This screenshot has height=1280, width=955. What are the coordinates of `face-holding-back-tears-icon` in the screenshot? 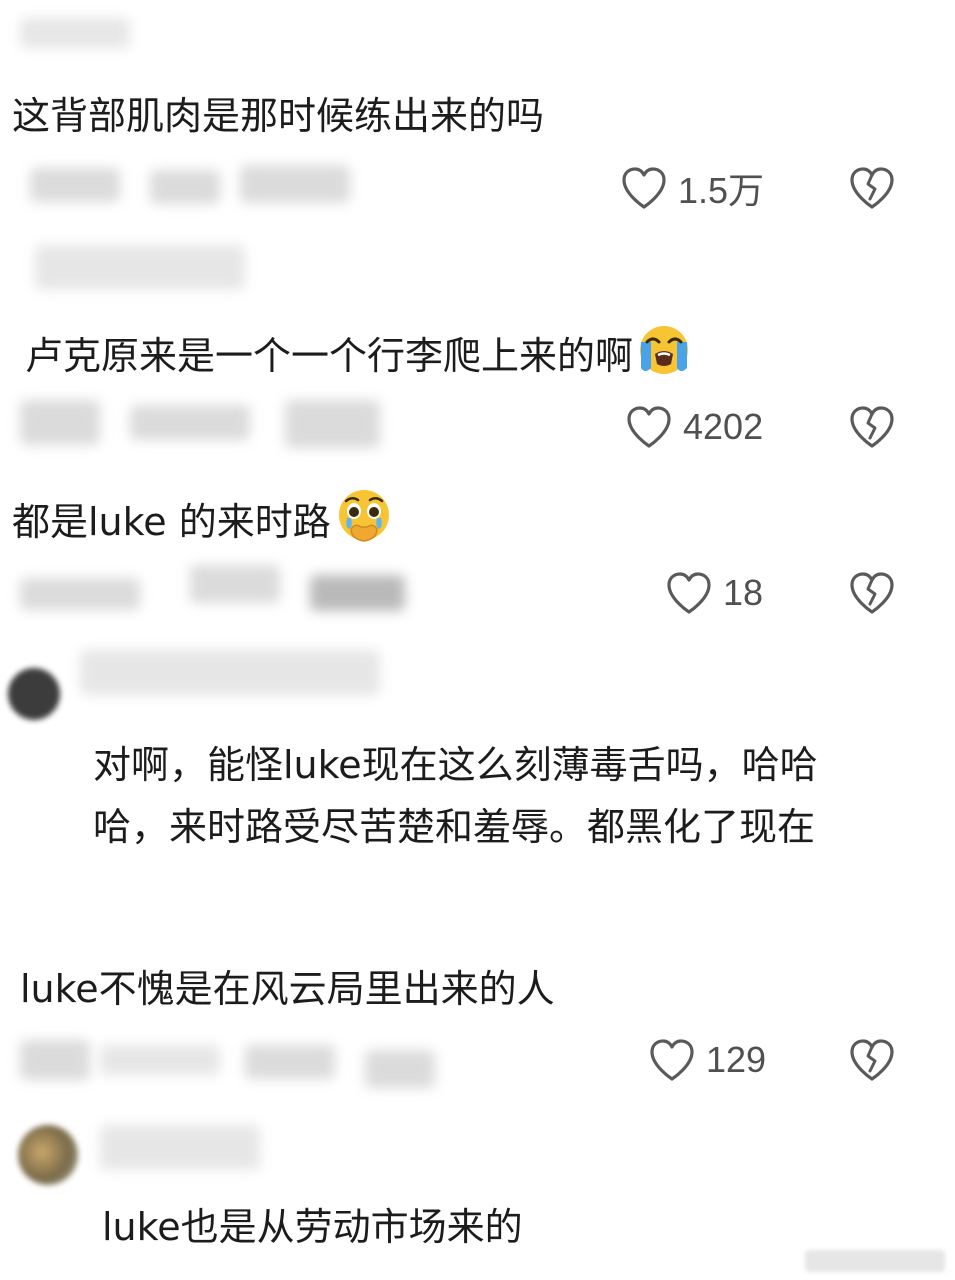 It's located at (364, 521).